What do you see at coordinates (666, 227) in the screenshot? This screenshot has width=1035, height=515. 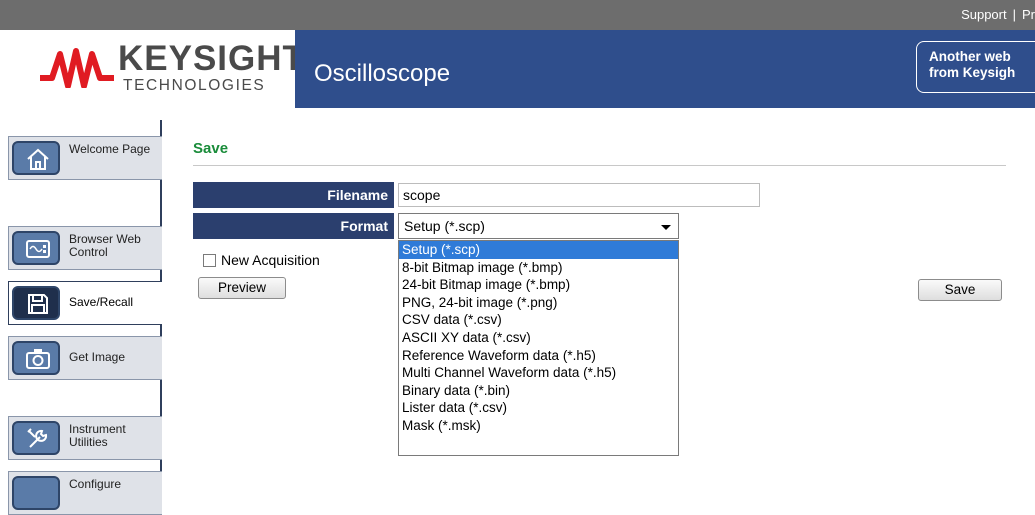 I see `chevron-down-icon` at bounding box center [666, 227].